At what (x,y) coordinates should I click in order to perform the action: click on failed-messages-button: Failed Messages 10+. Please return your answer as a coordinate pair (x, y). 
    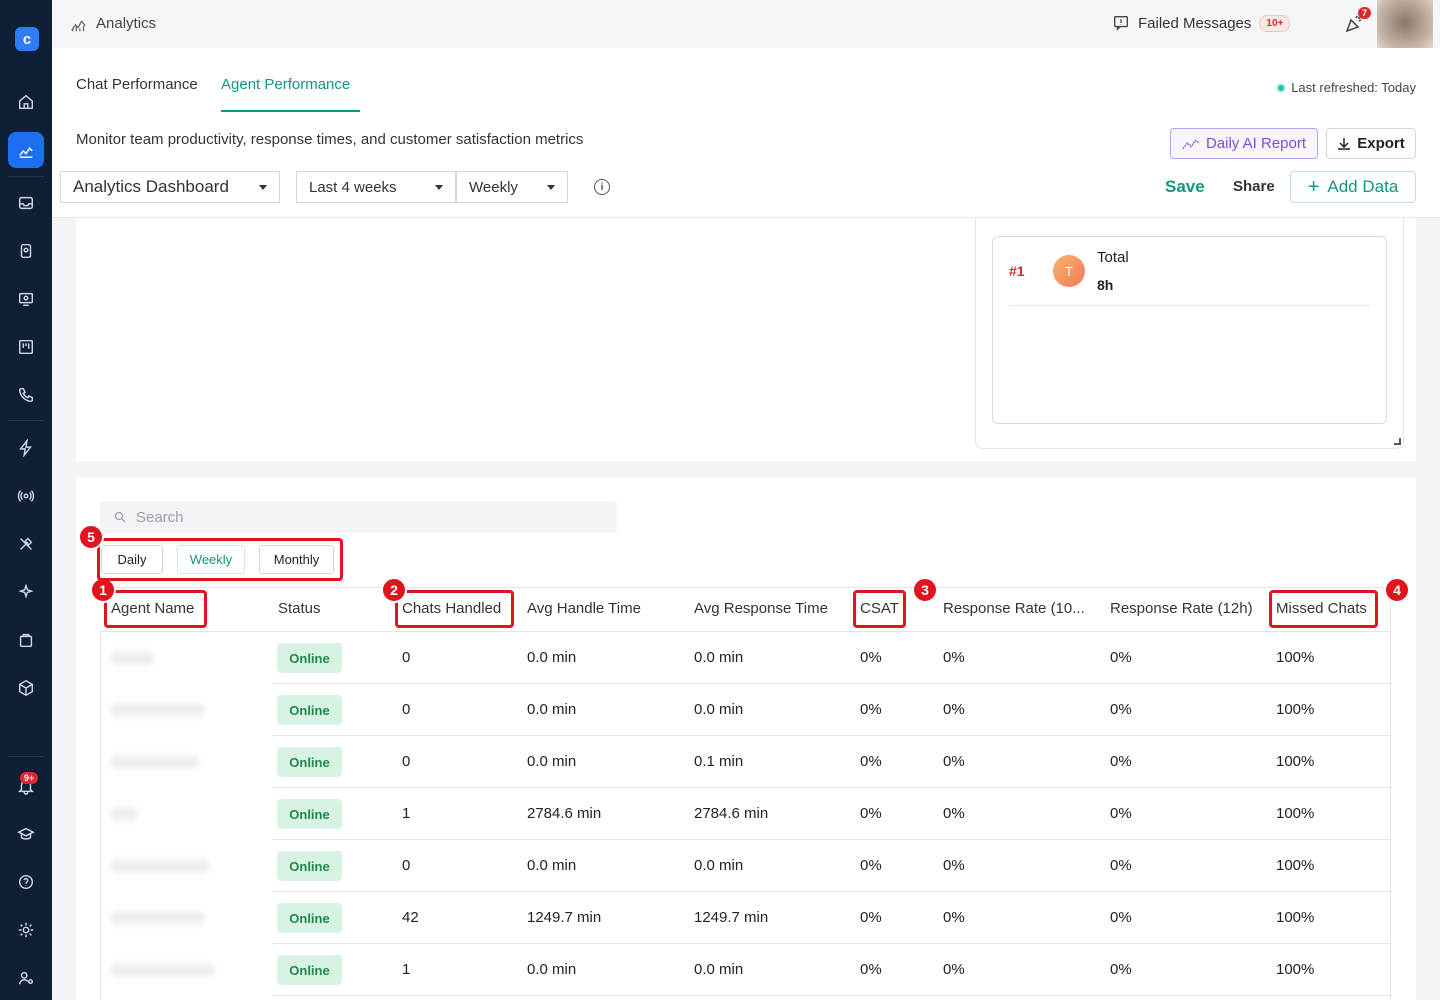
    Looking at the image, I should click on (1201, 23).